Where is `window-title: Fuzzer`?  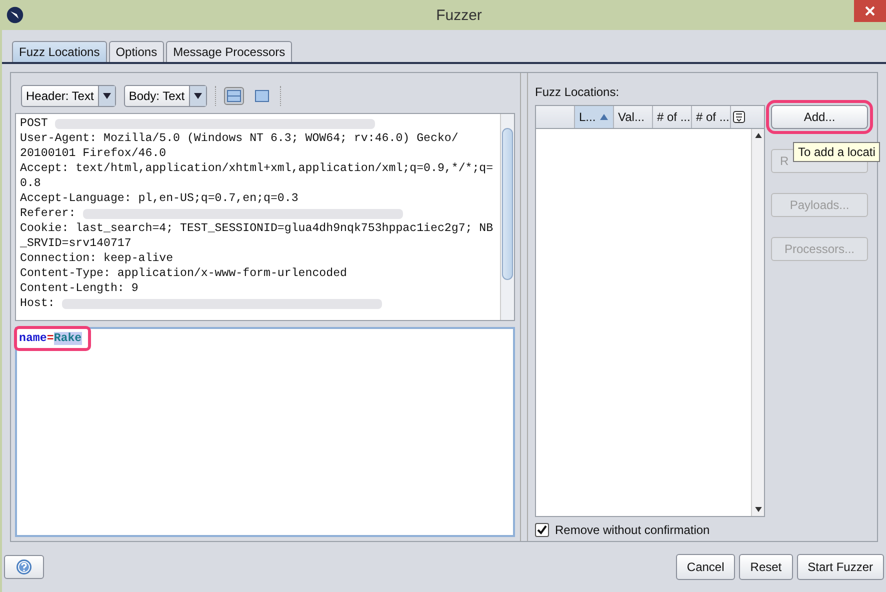 window-title: Fuzzer is located at coordinates (459, 15).